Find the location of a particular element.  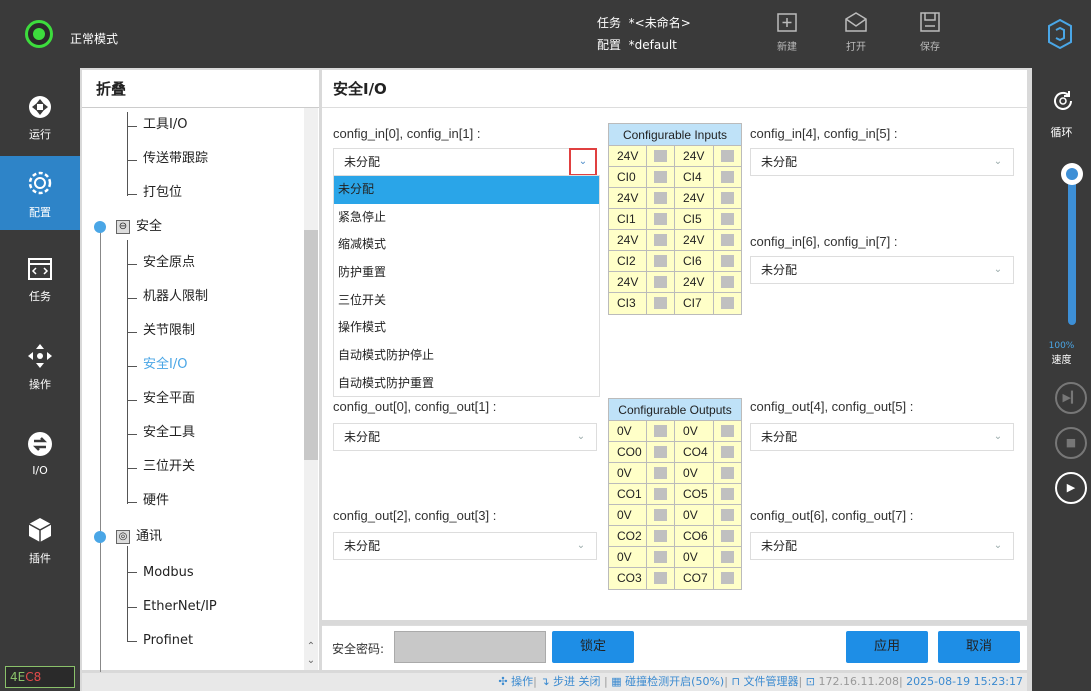

config-out-45-label: config_out[4], config_out[5] : is located at coordinates (832, 406).